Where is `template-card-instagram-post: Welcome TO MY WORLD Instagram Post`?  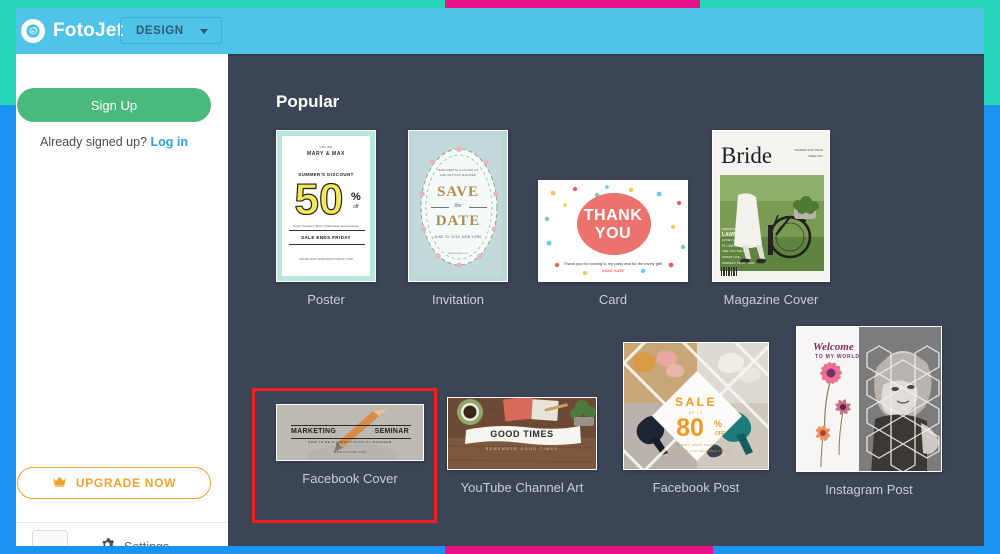 template-card-instagram-post: Welcome TO MY WORLD Instagram Post is located at coordinates (869, 411).